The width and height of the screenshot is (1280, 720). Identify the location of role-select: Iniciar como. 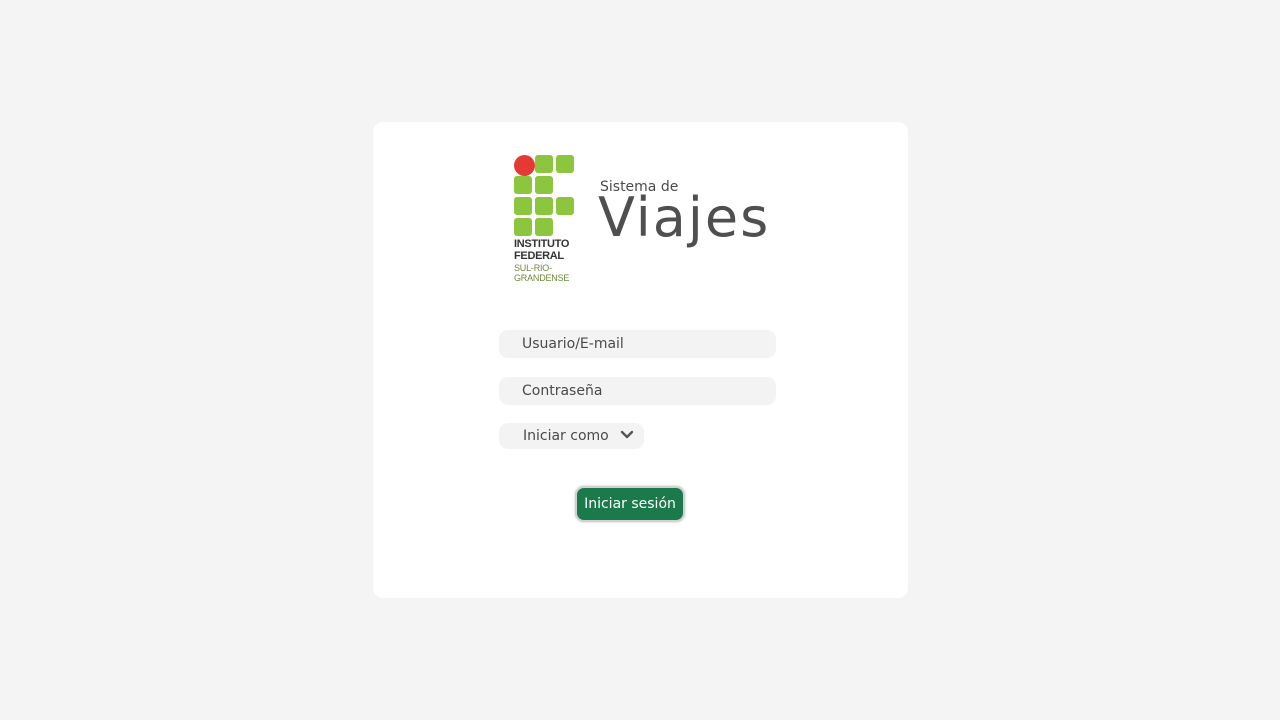
(571, 436).